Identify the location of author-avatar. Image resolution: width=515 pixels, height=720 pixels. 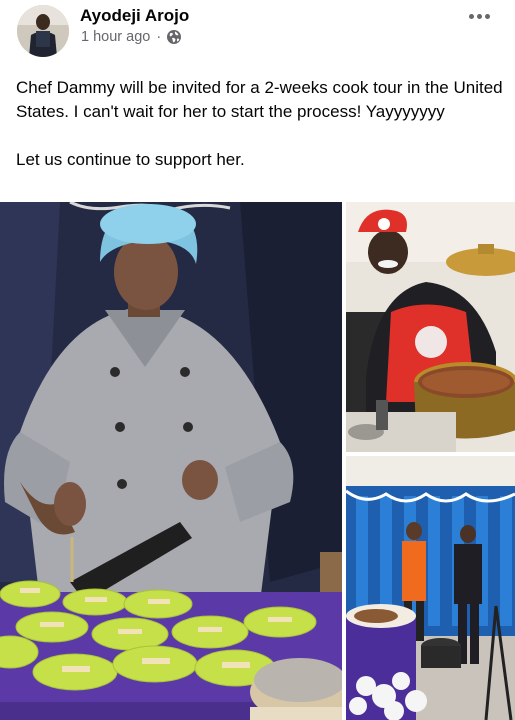
(43, 31).